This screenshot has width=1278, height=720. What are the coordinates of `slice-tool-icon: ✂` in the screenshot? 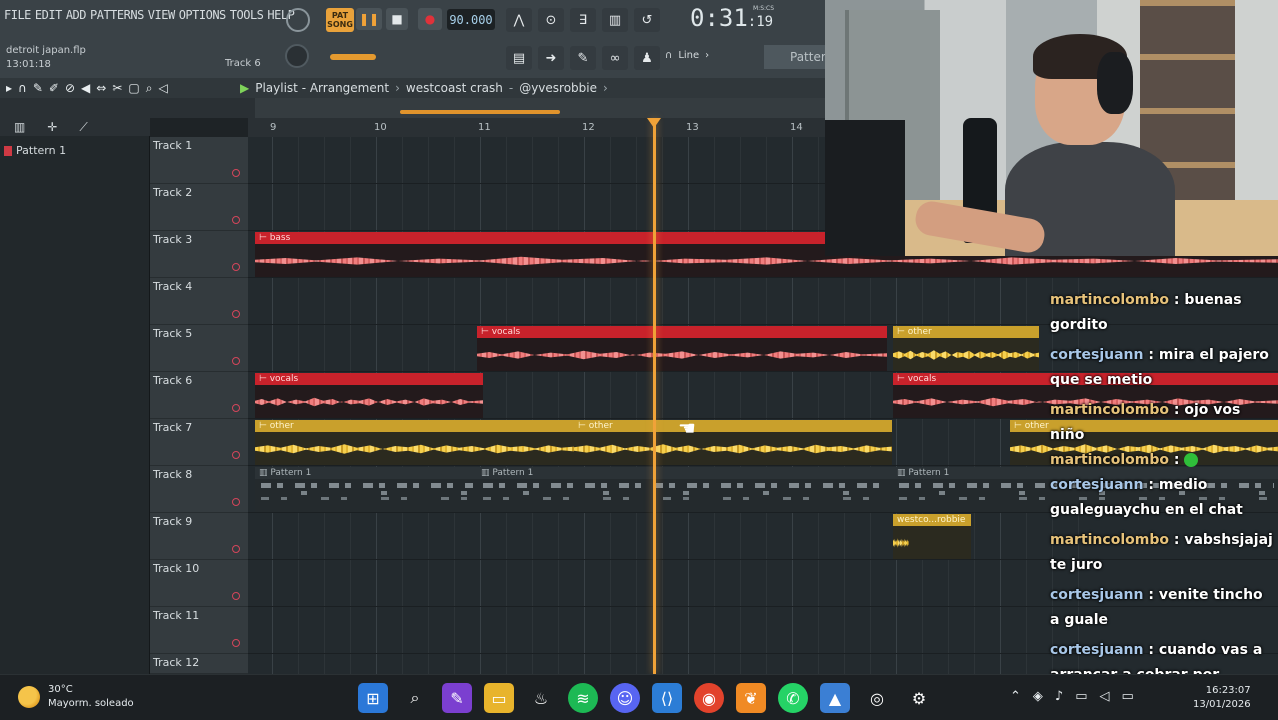 It's located at (117, 88).